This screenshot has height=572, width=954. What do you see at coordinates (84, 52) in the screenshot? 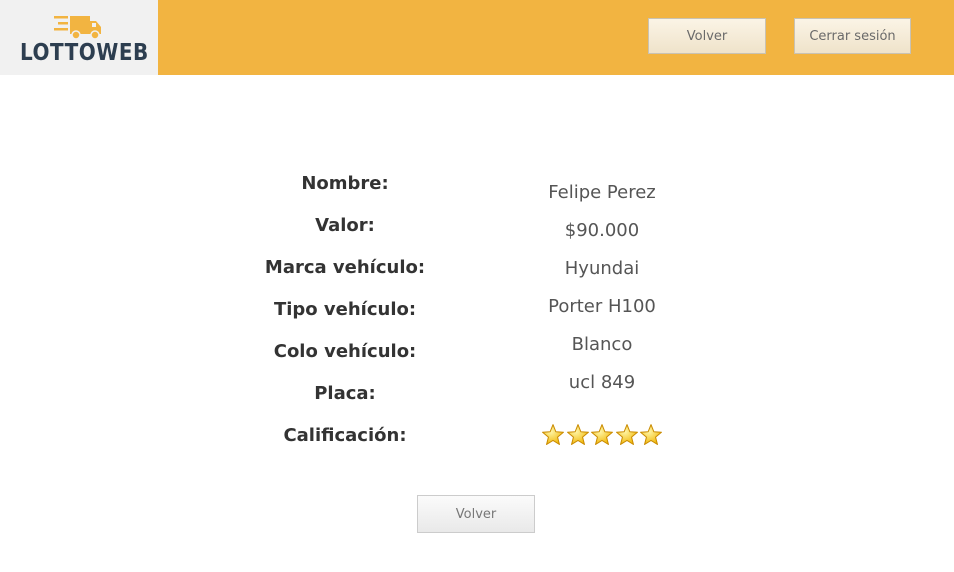
I see `logo-text: LOTTOWEB` at bounding box center [84, 52].